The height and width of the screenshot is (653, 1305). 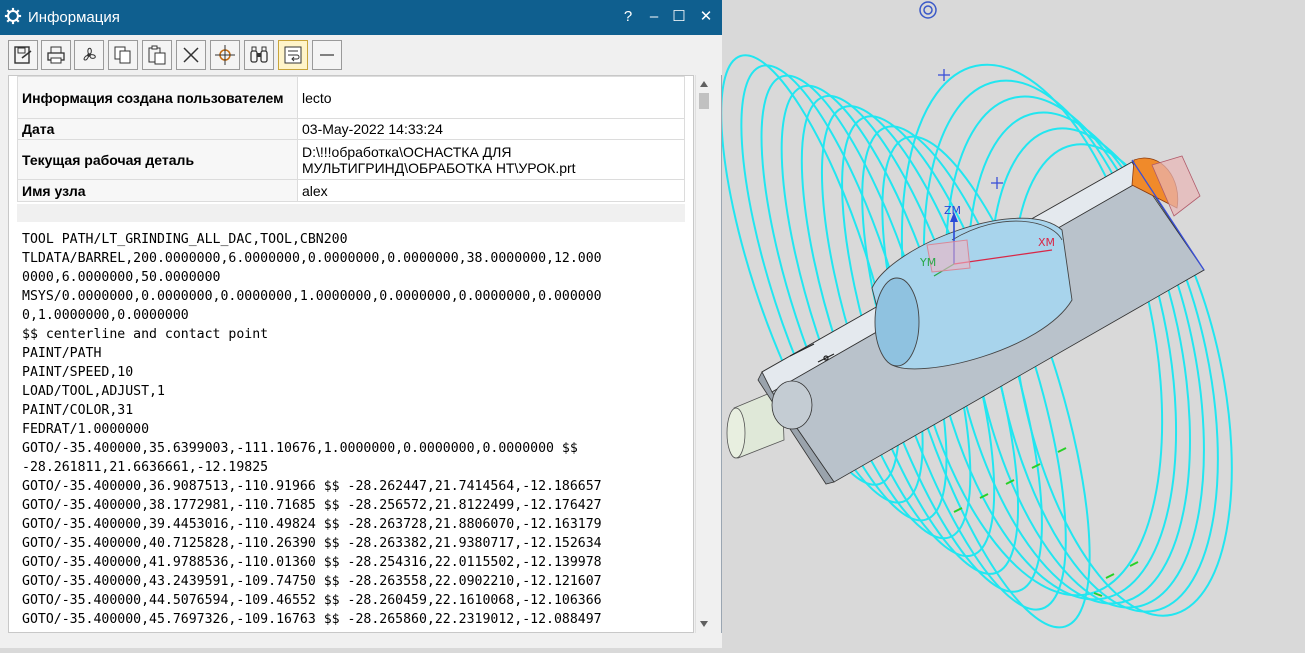 I want to click on collapse-button, so click(x=327, y=55).